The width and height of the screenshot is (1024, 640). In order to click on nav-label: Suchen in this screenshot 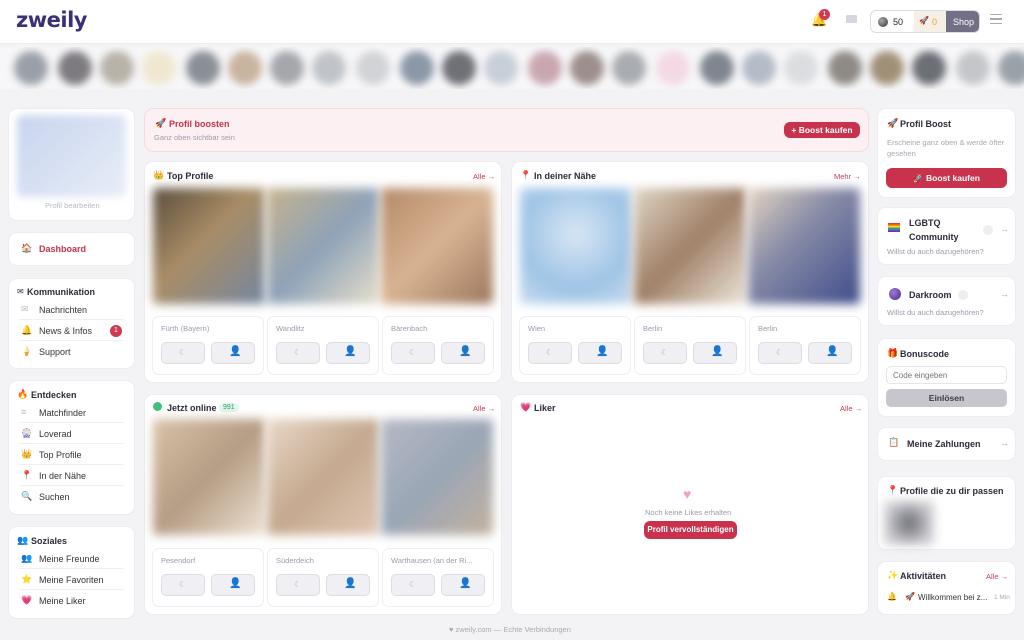, I will do `click(54, 497)`.